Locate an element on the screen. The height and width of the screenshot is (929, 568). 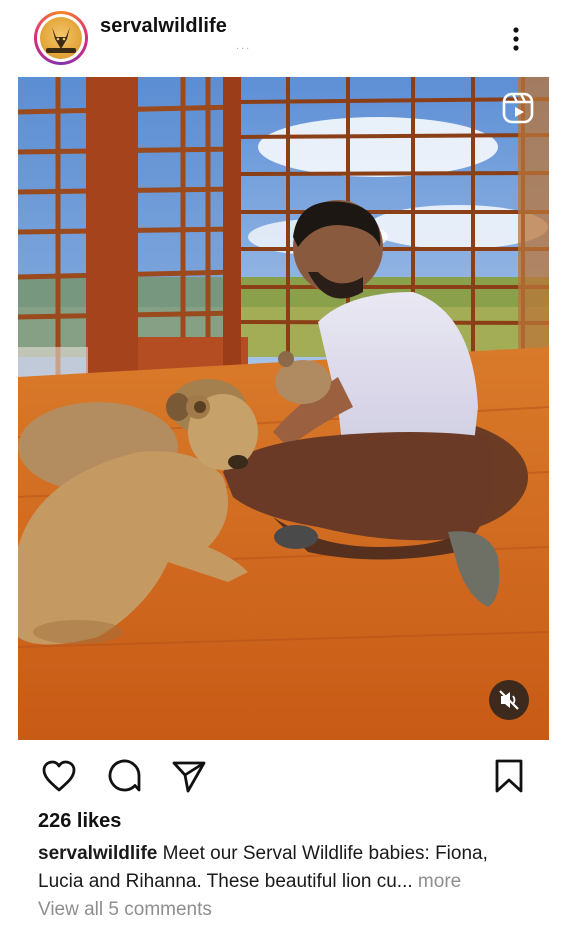
more-vertical-icon is located at coordinates (516, 39).